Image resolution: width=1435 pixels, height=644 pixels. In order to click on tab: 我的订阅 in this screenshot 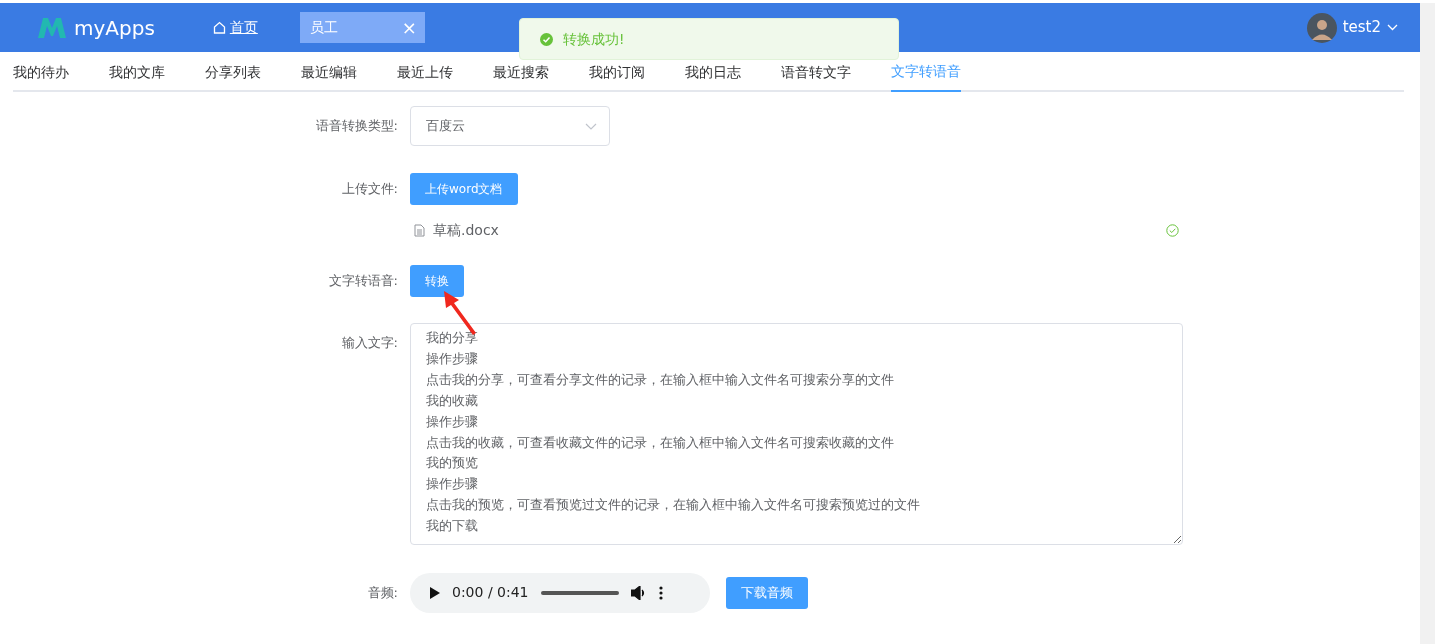, I will do `click(617, 72)`.